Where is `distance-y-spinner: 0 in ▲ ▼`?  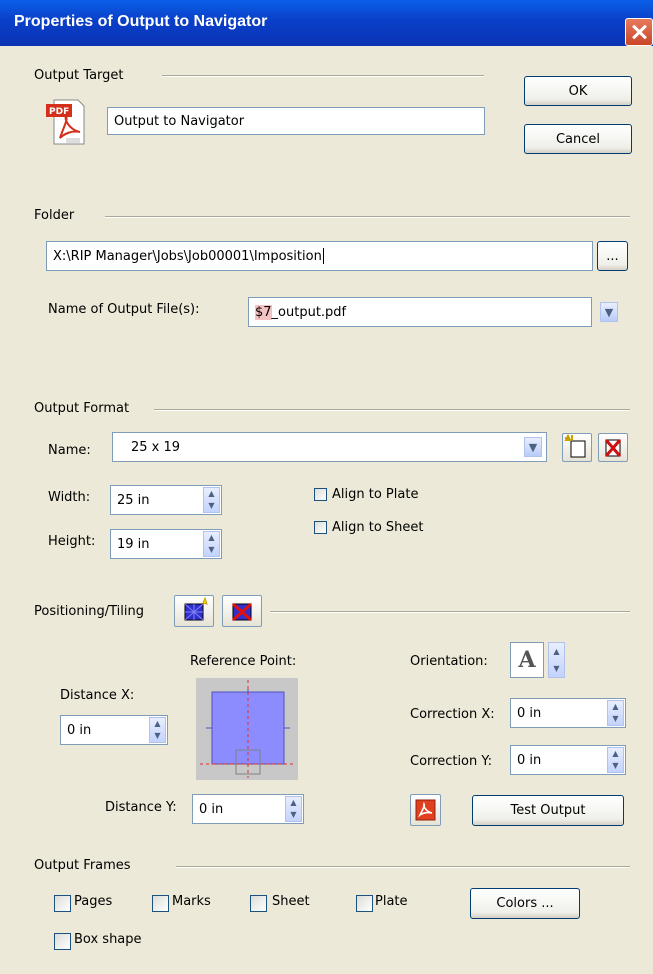 distance-y-spinner: 0 in ▲ ▼ is located at coordinates (248, 809).